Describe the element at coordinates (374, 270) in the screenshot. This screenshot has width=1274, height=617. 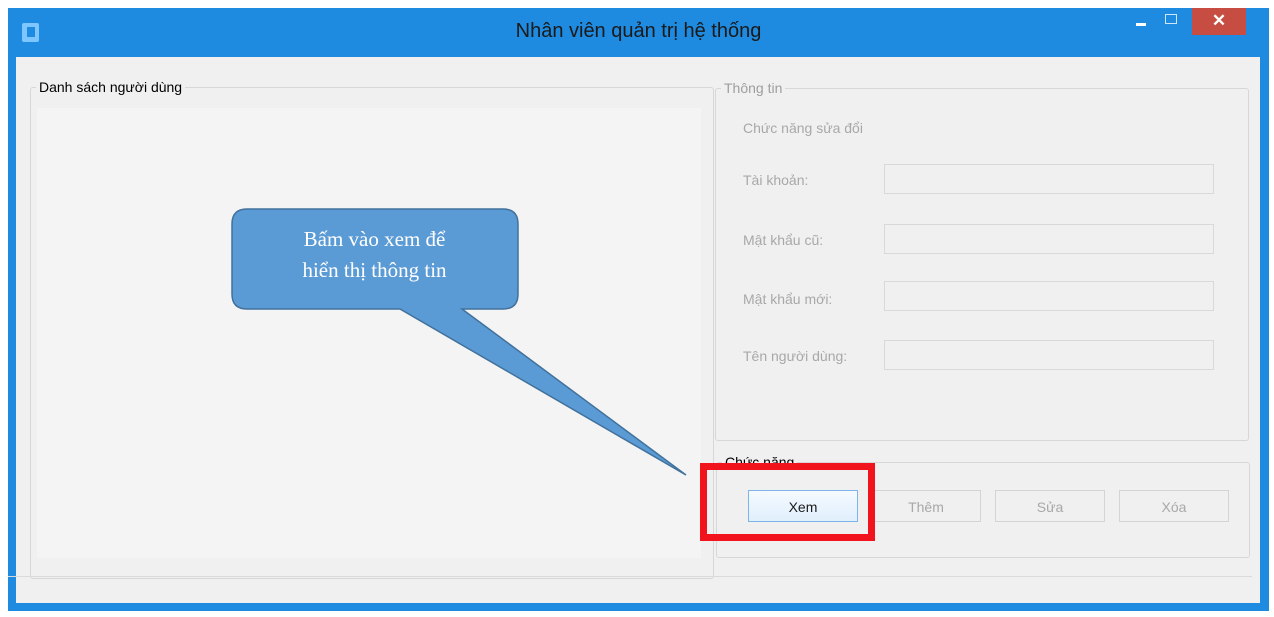
I see `callout-line-2: hiển thị thông tin` at that location.